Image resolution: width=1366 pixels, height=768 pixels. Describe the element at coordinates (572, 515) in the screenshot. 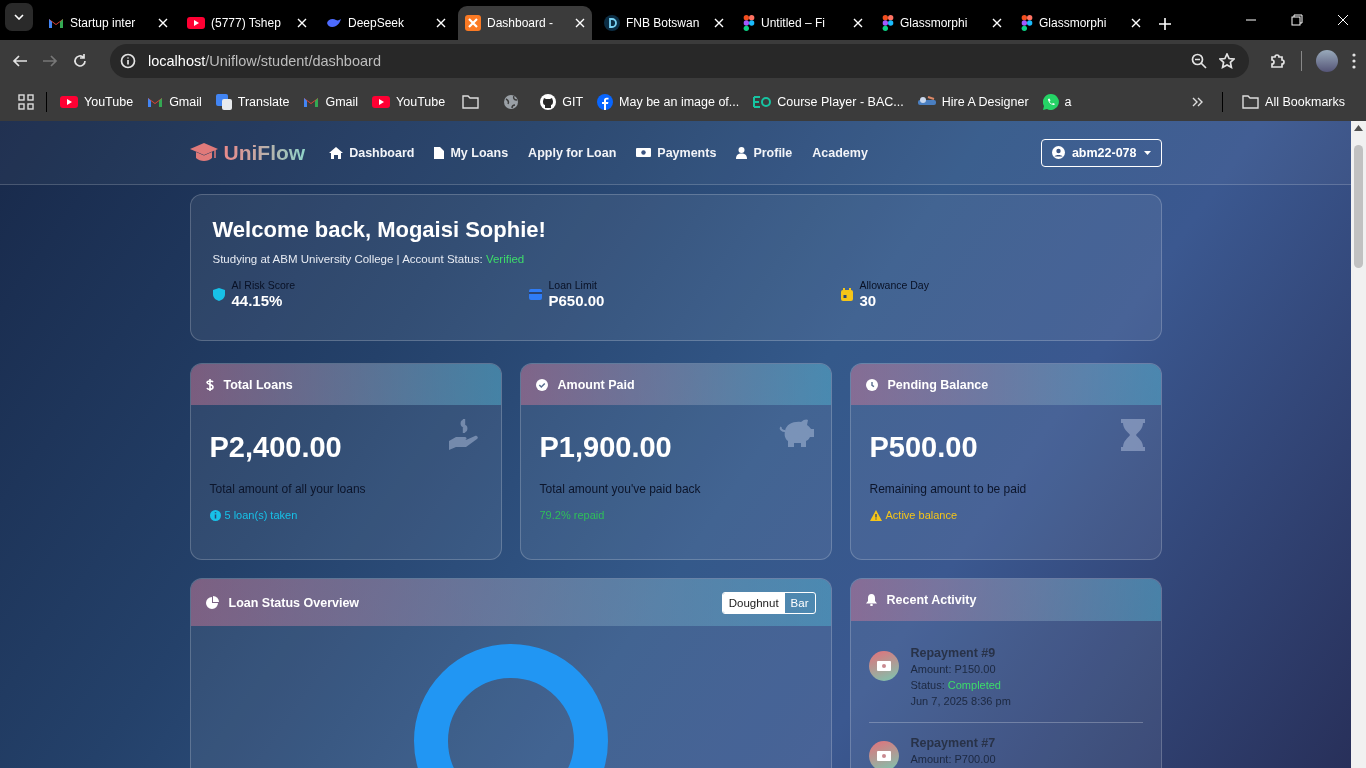

I see `stat-note: 79.2% repaid` at that location.